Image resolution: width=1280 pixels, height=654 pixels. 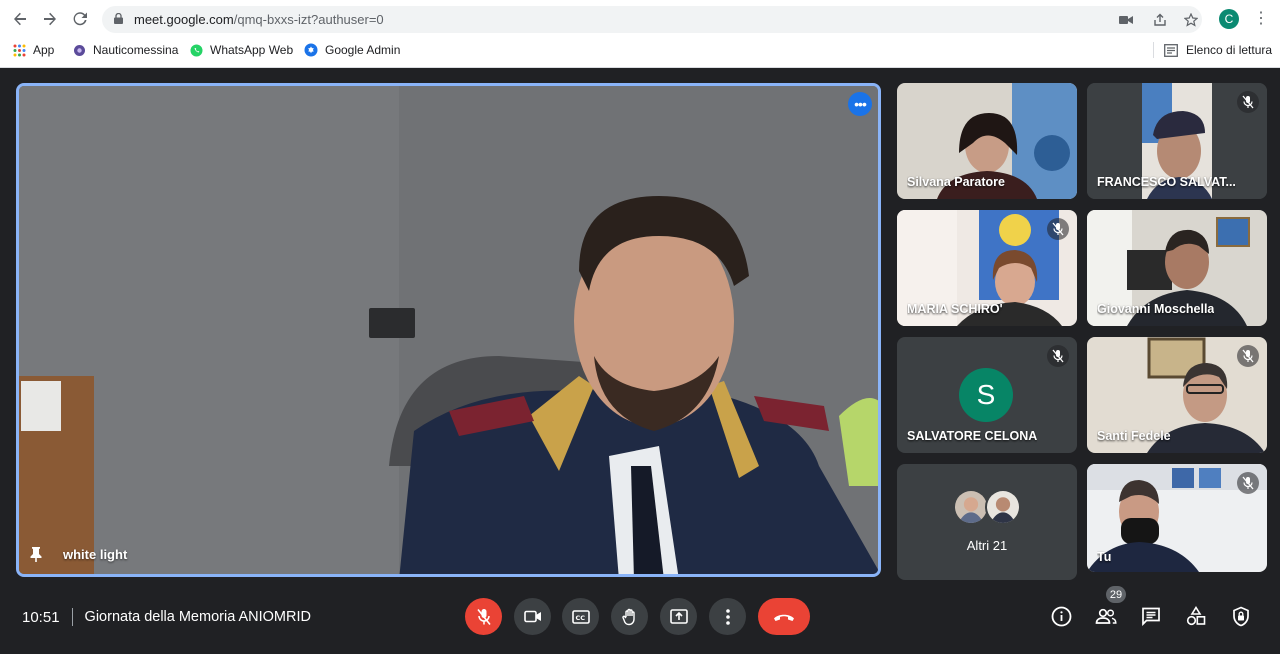 I want to click on camera-toggle-button, so click(x=532, y=616).